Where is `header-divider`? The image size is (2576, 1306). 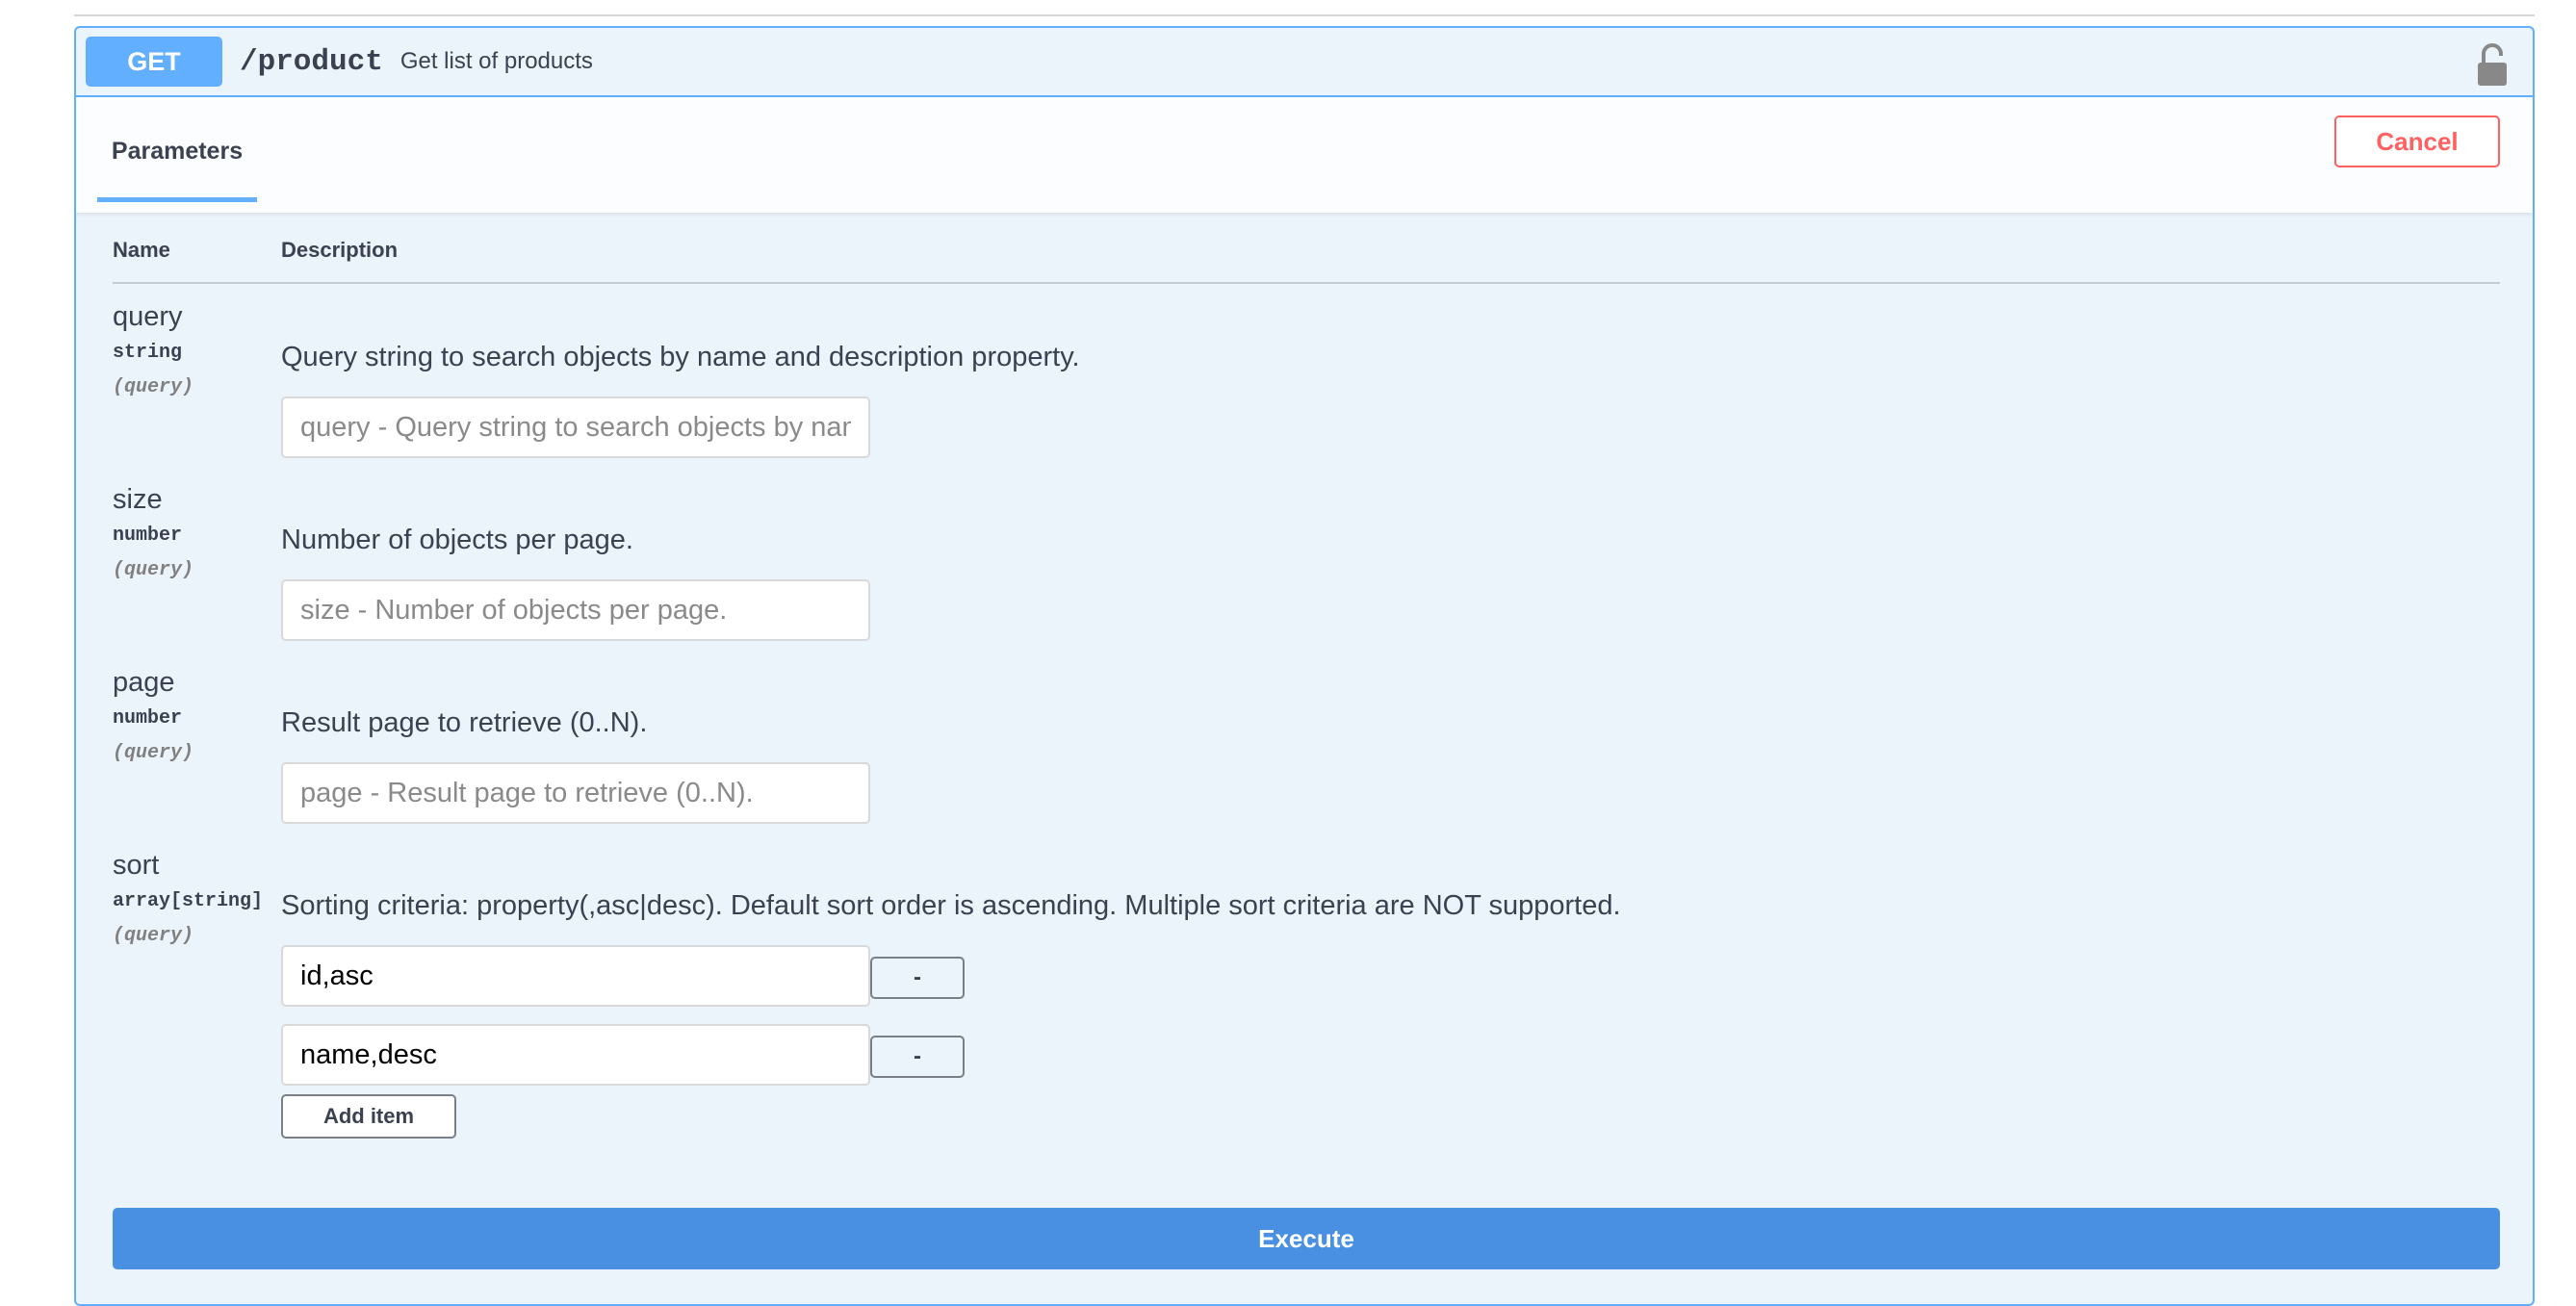
header-divider is located at coordinates (1307, 283).